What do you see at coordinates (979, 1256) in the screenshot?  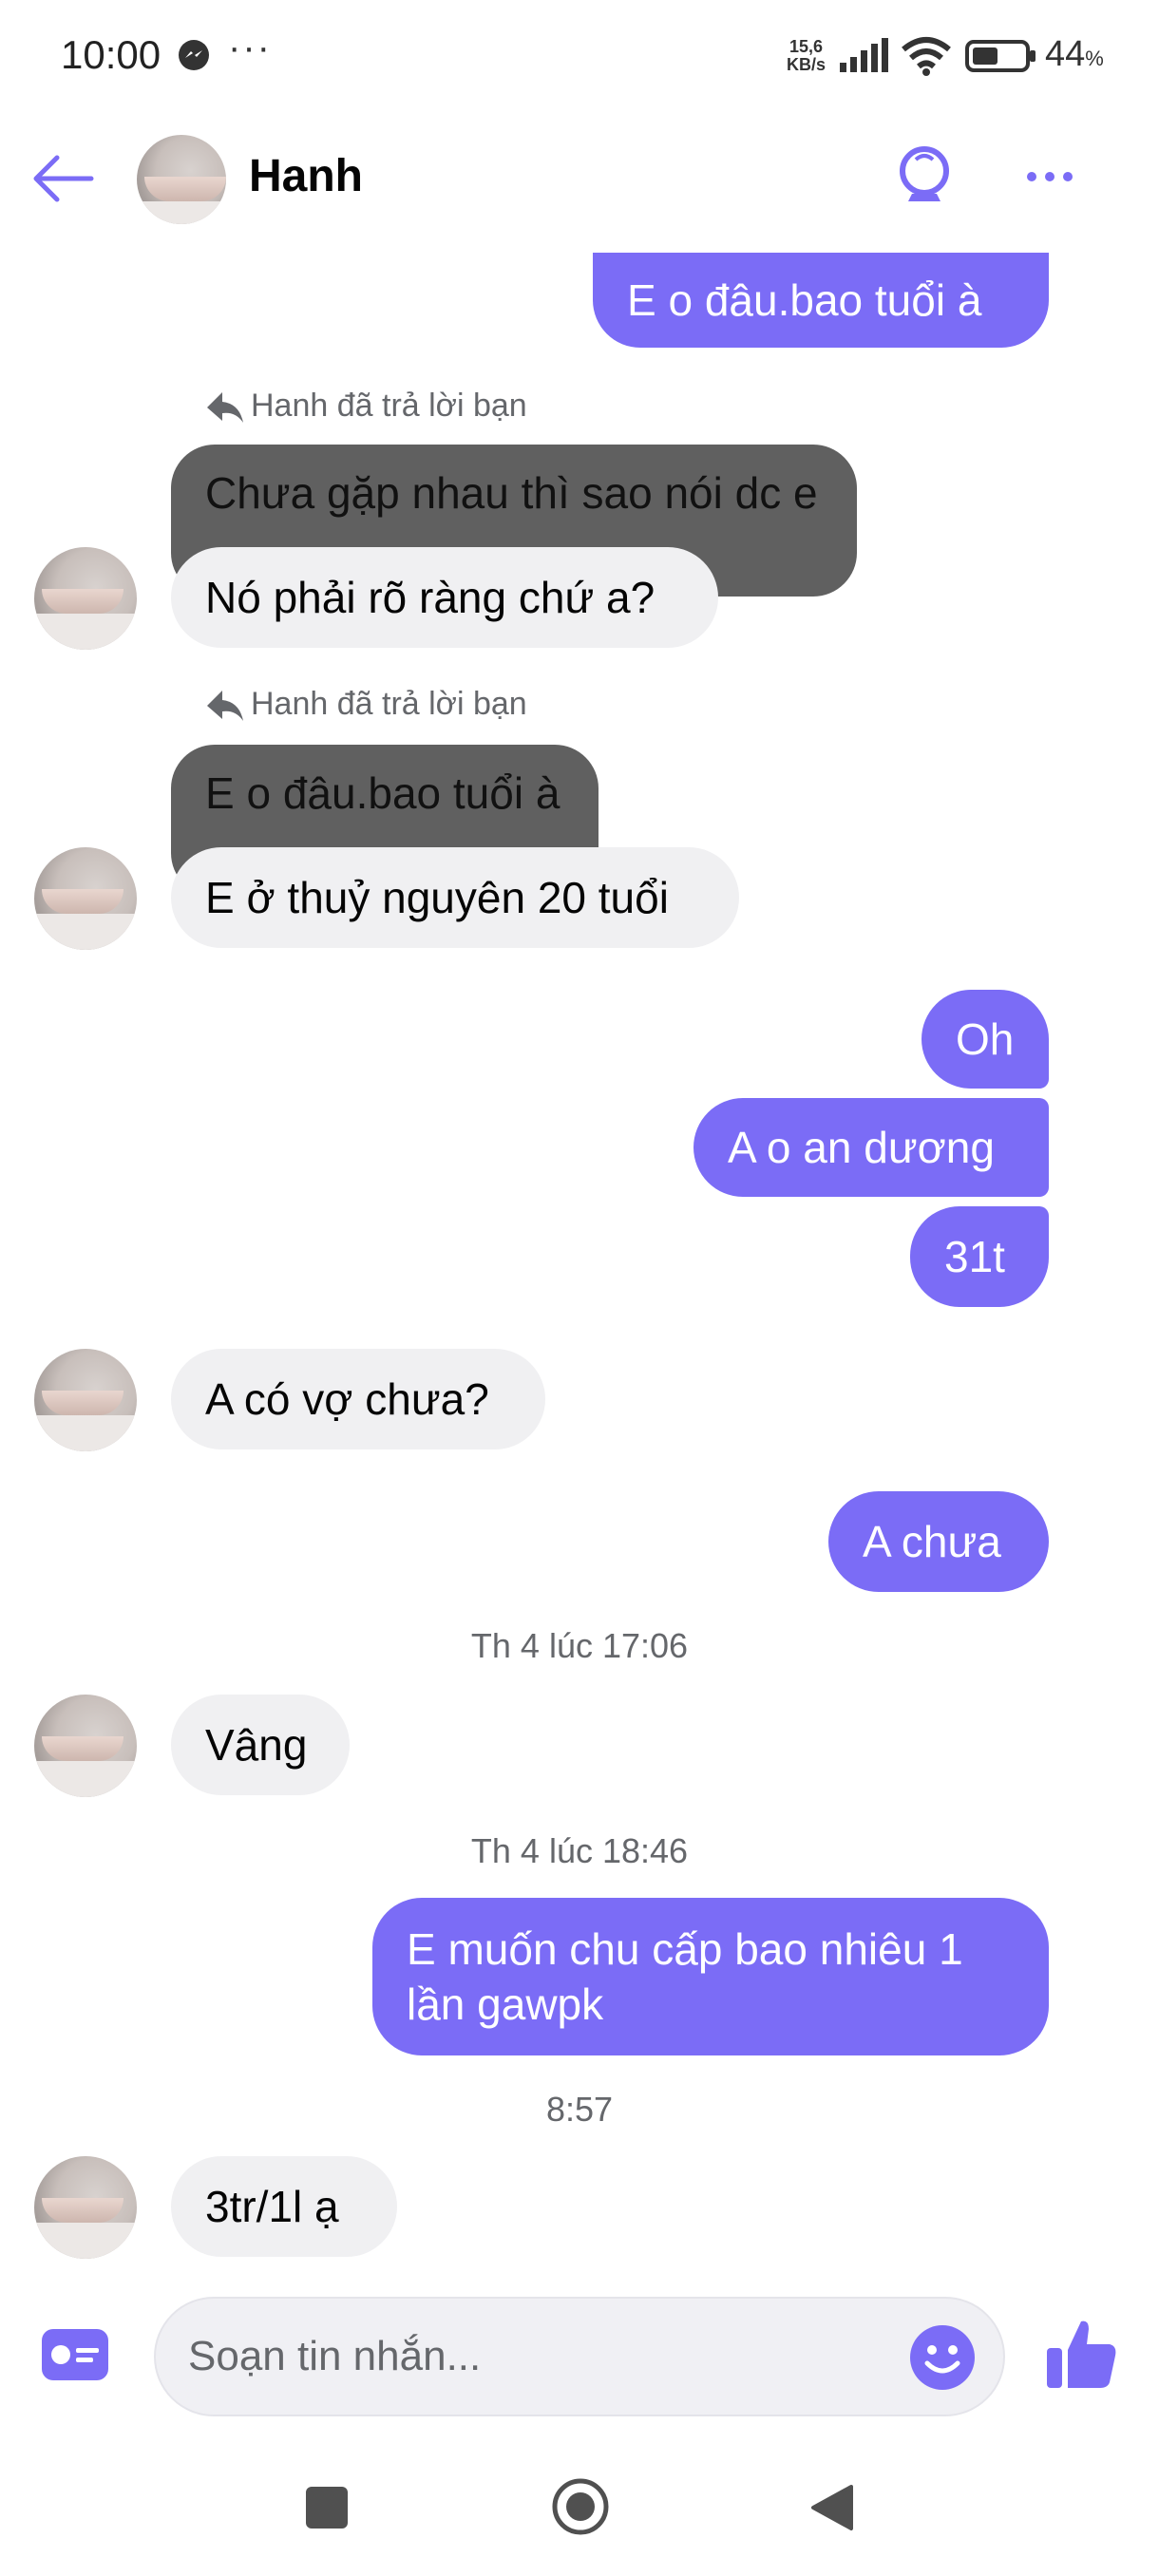 I see `message-outgoing: 31t` at bounding box center [979, 1256].